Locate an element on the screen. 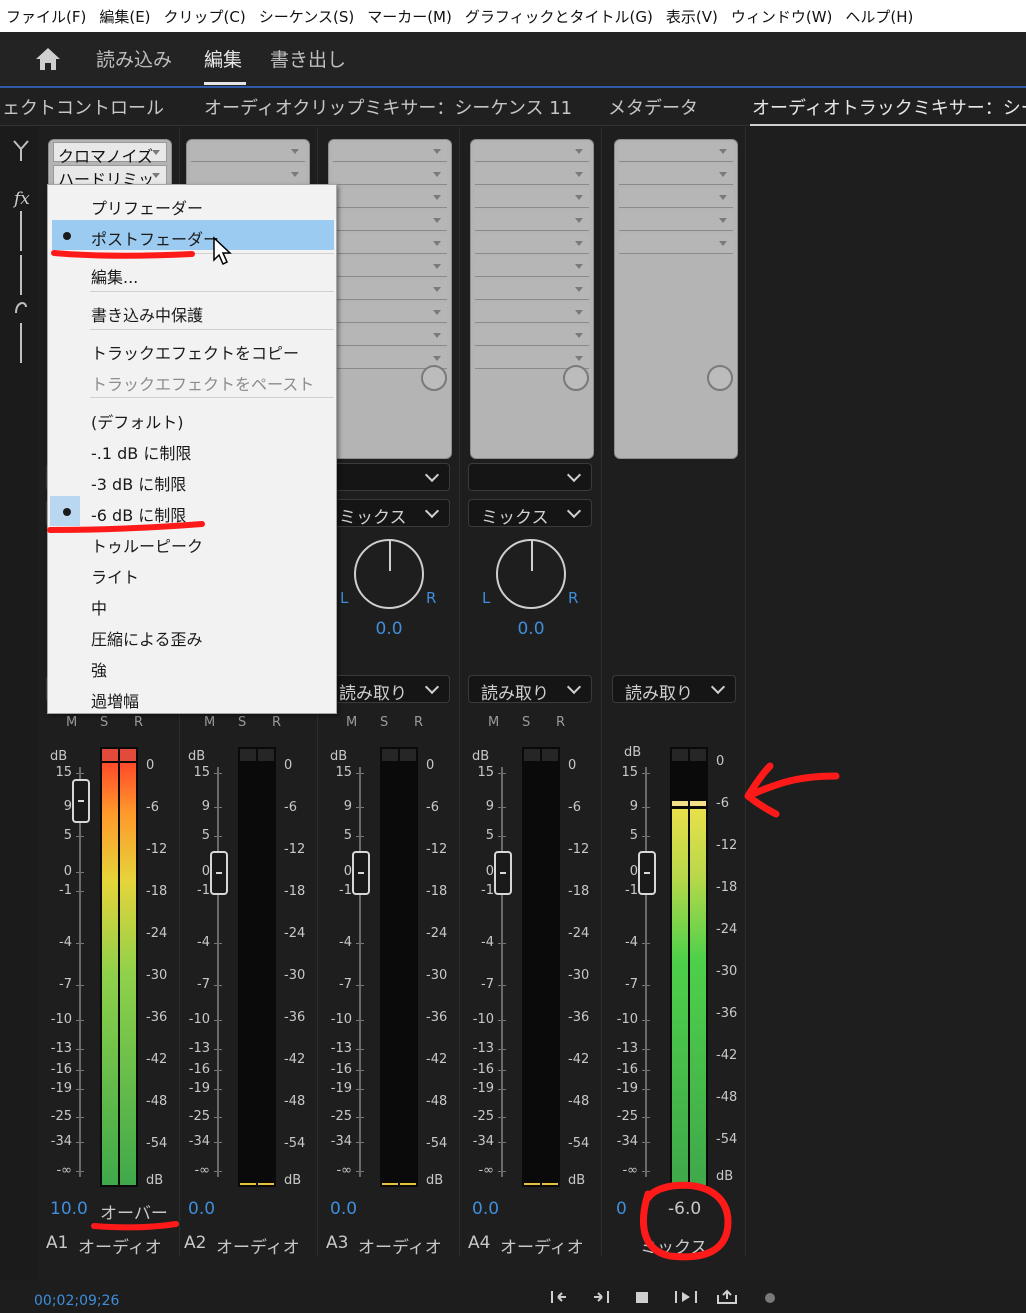 The width and height of the screenshot is (1026, 1313). arrow-to-minus6 is located at coordinates (792, 790).